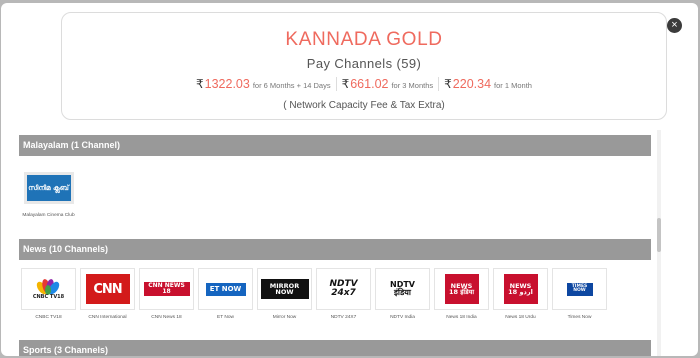 Image resolution: width=700 pixels, height=358 pixels. What do you see at coordinates (166, 317) in the screenshot?
I see `channel-name: CNN News 18` at bounding box center [166, 317].